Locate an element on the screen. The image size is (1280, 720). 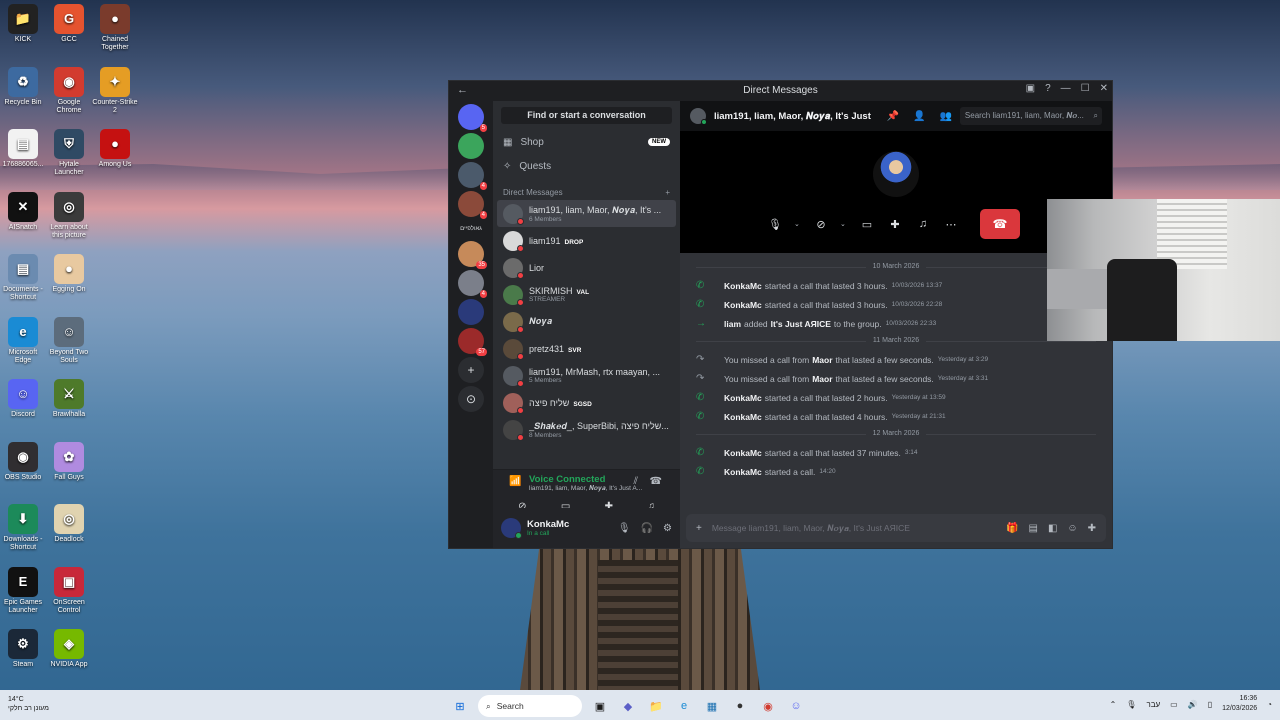
desktop-icon: ▤ Documents - Shortcut is located at coordinates (23, 278).